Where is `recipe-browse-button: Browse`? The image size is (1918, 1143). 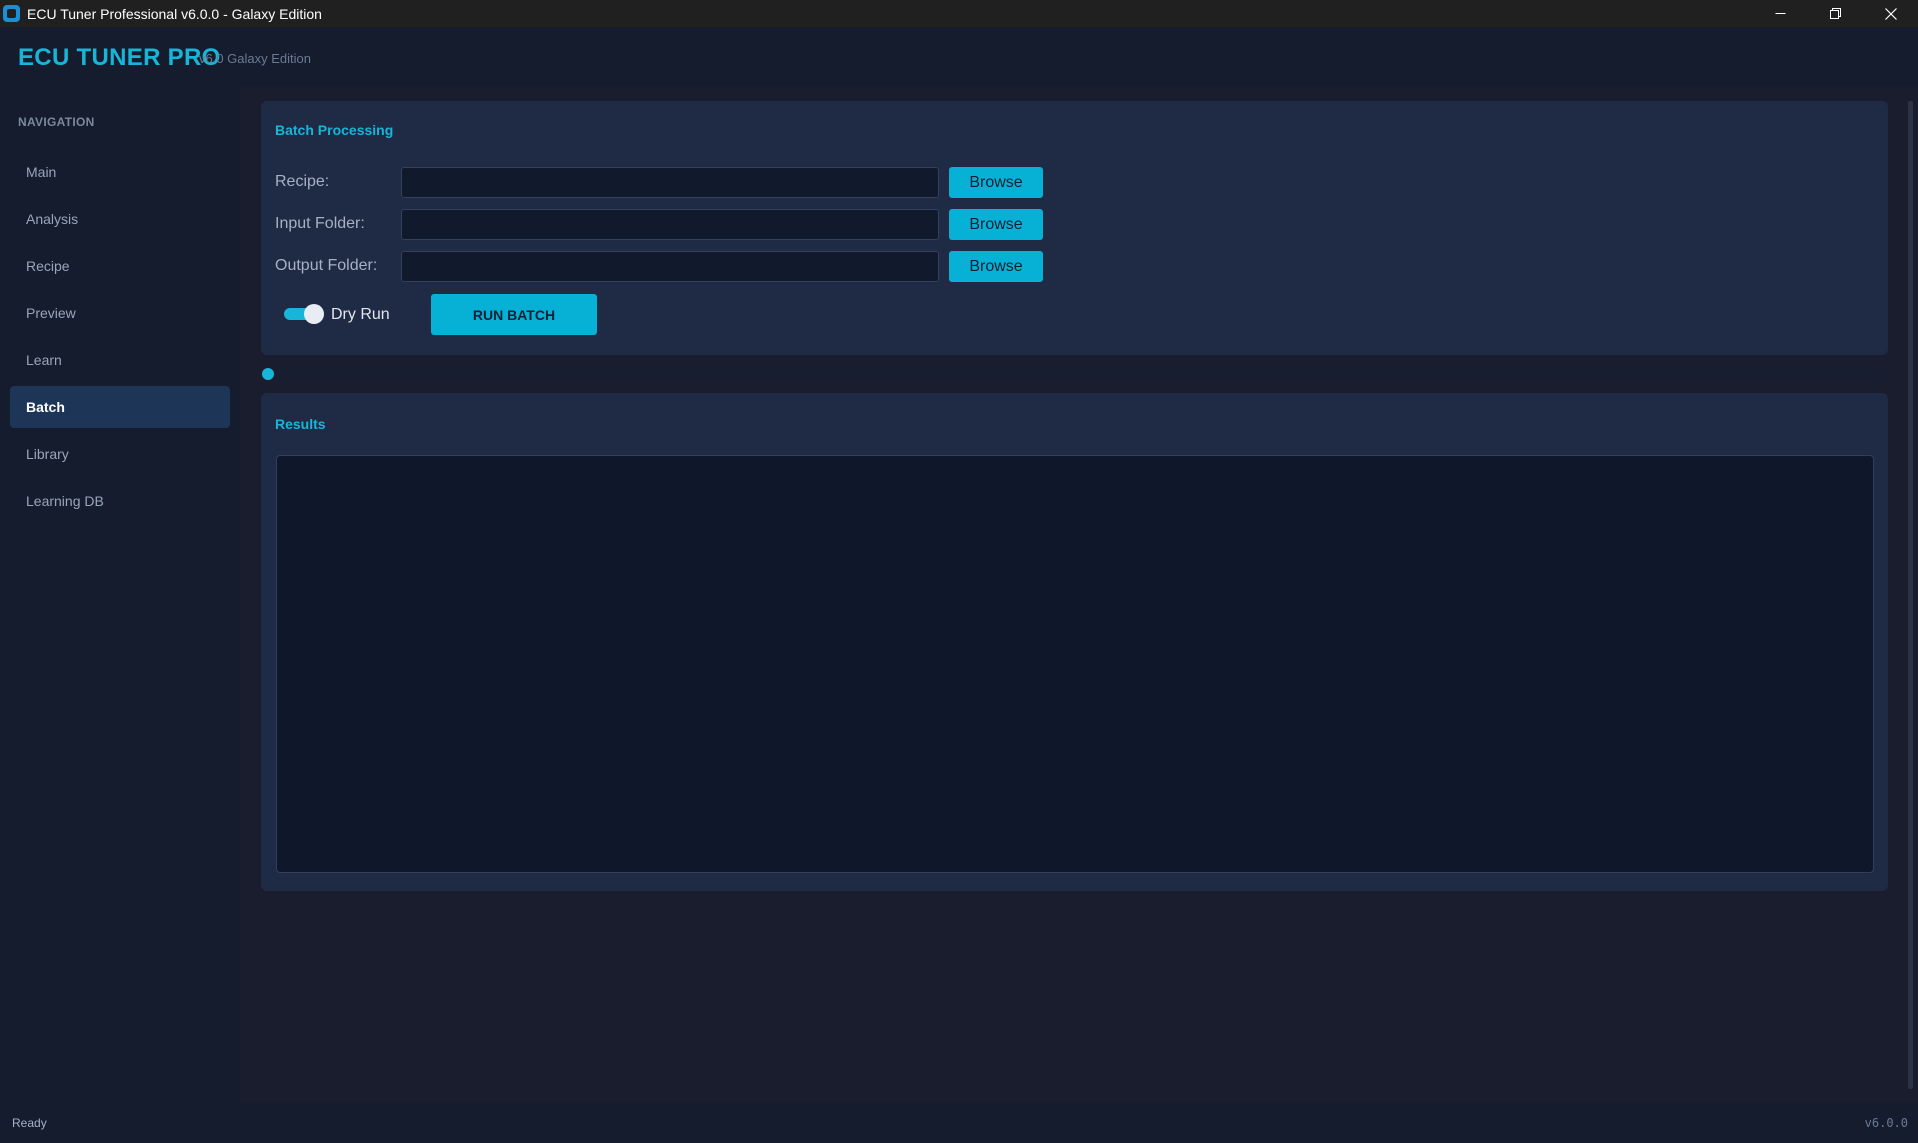
recipe-browse-button: Browse is located at coordinates (996, 182).